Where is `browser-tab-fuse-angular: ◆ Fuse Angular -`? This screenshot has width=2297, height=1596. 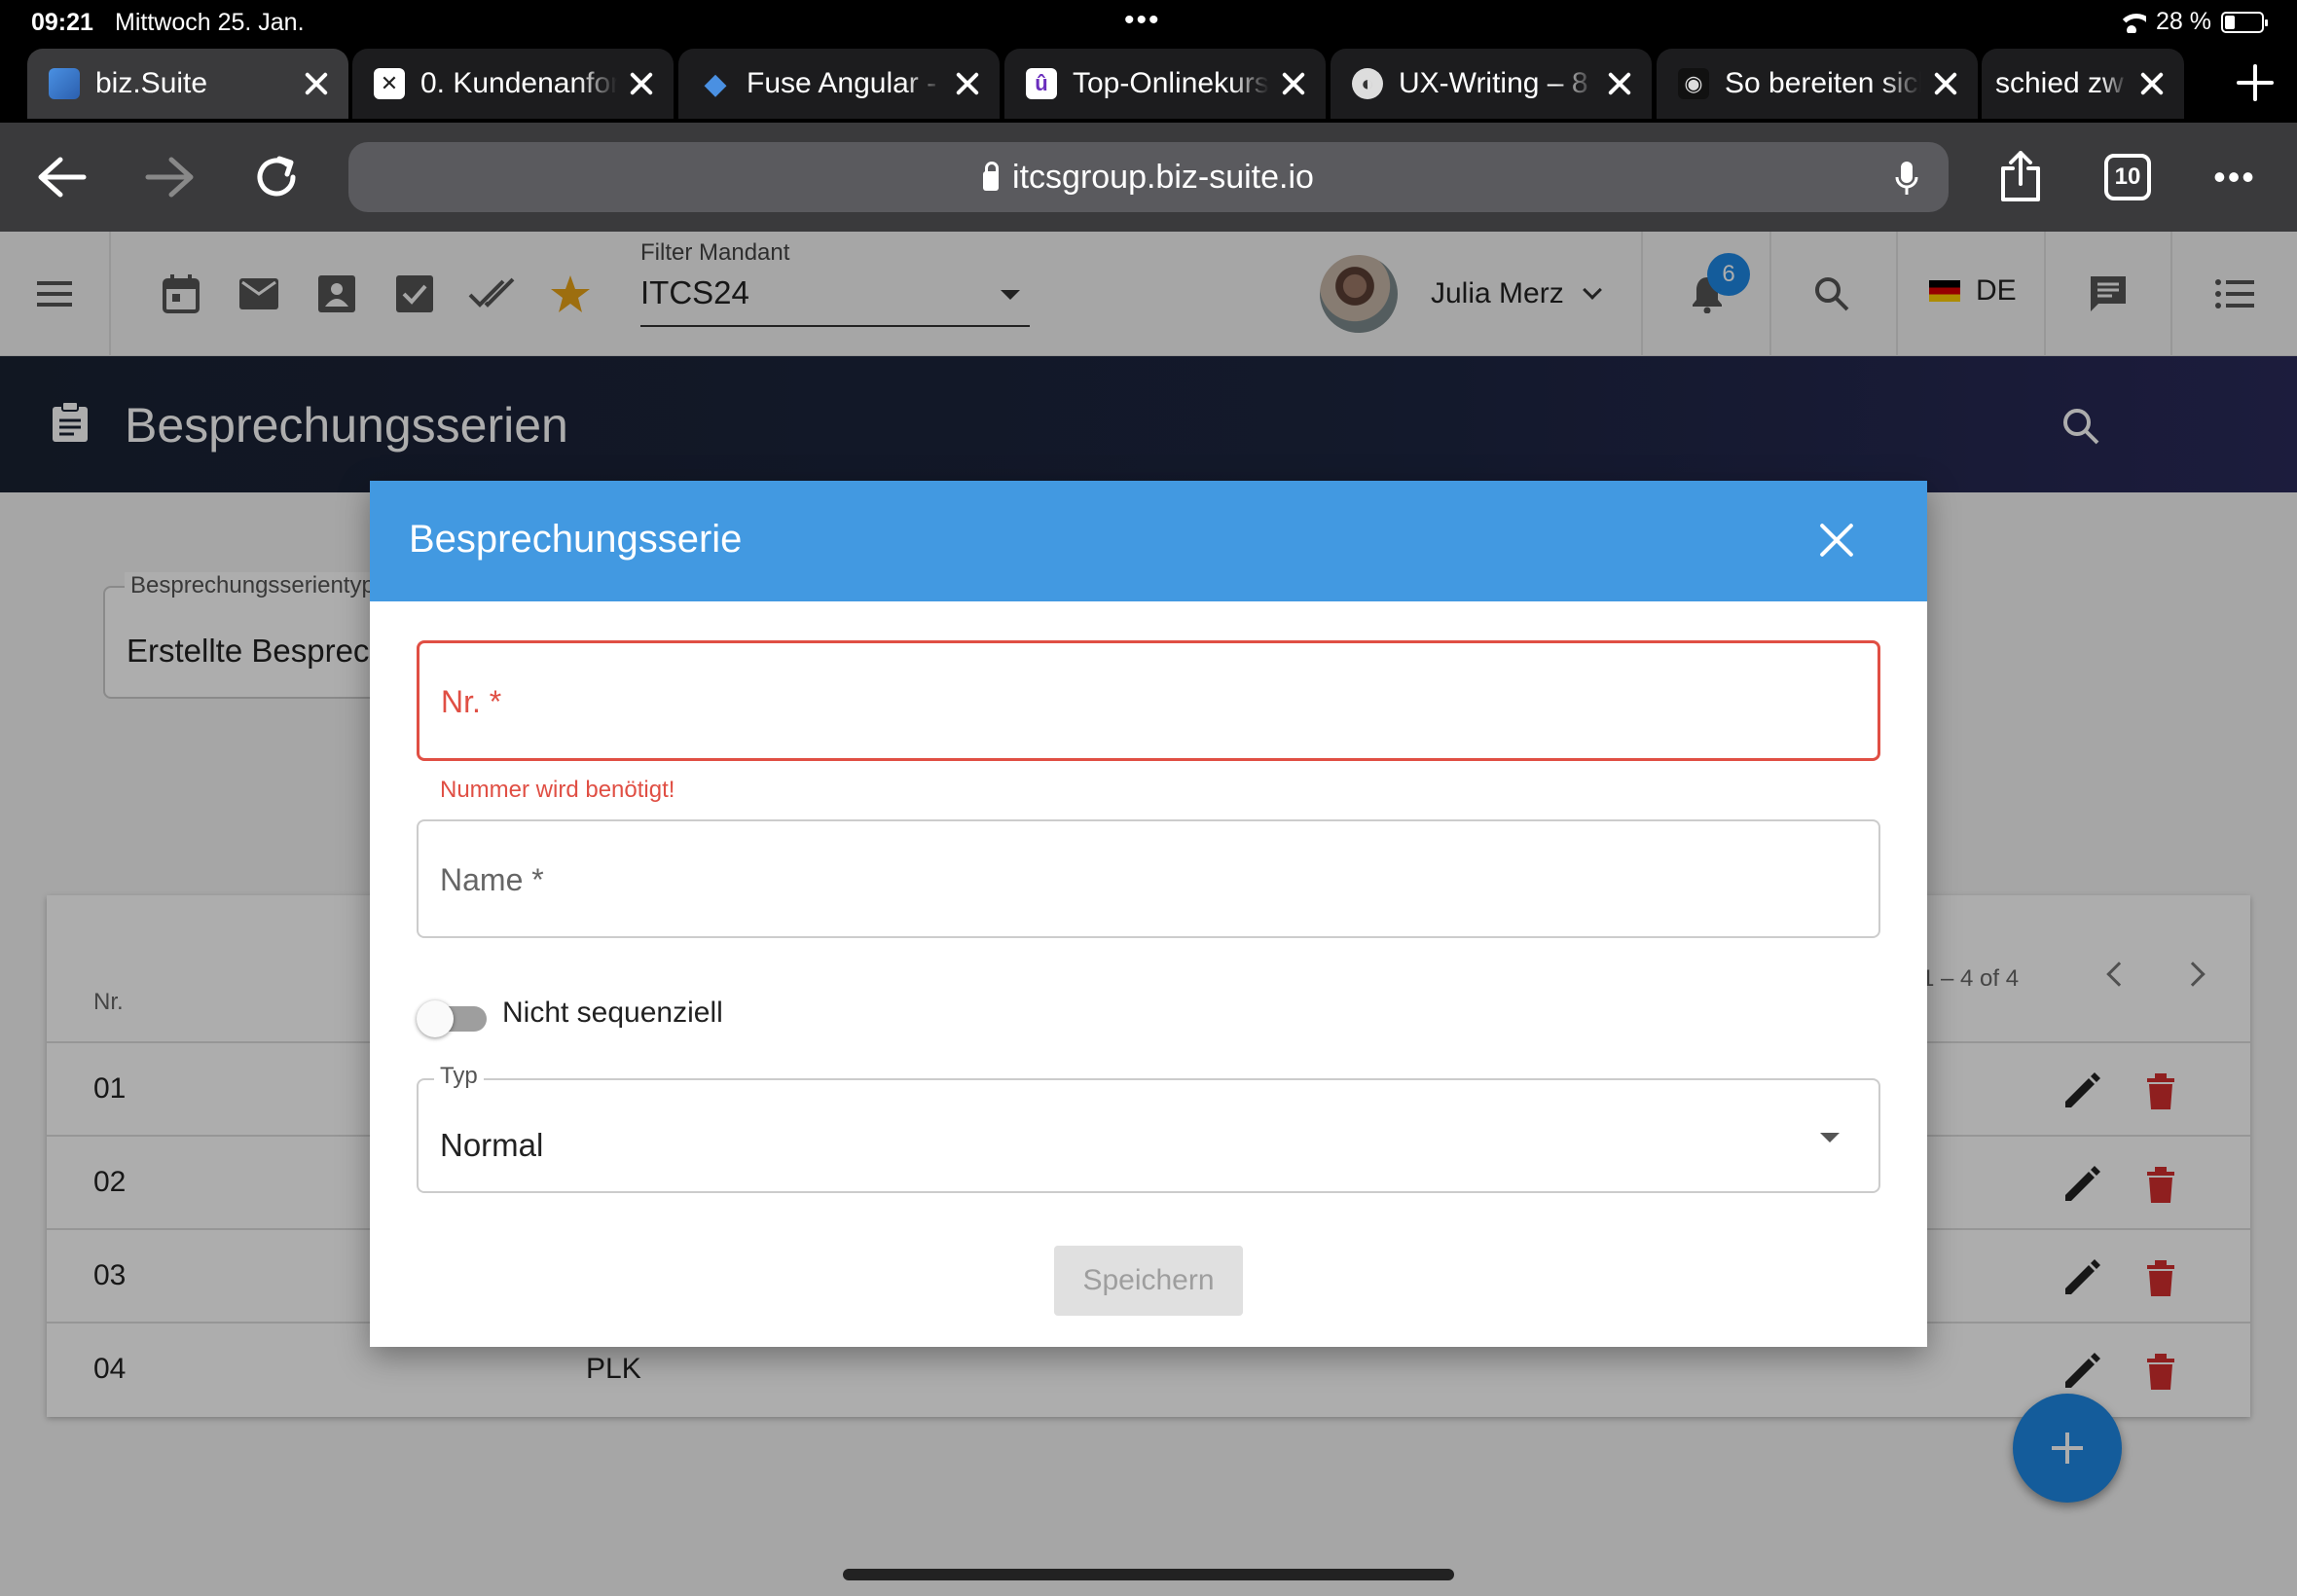
browser-tab-fuse-angular: ◆ Fuse Angular - is located at coordinates (839, 84).